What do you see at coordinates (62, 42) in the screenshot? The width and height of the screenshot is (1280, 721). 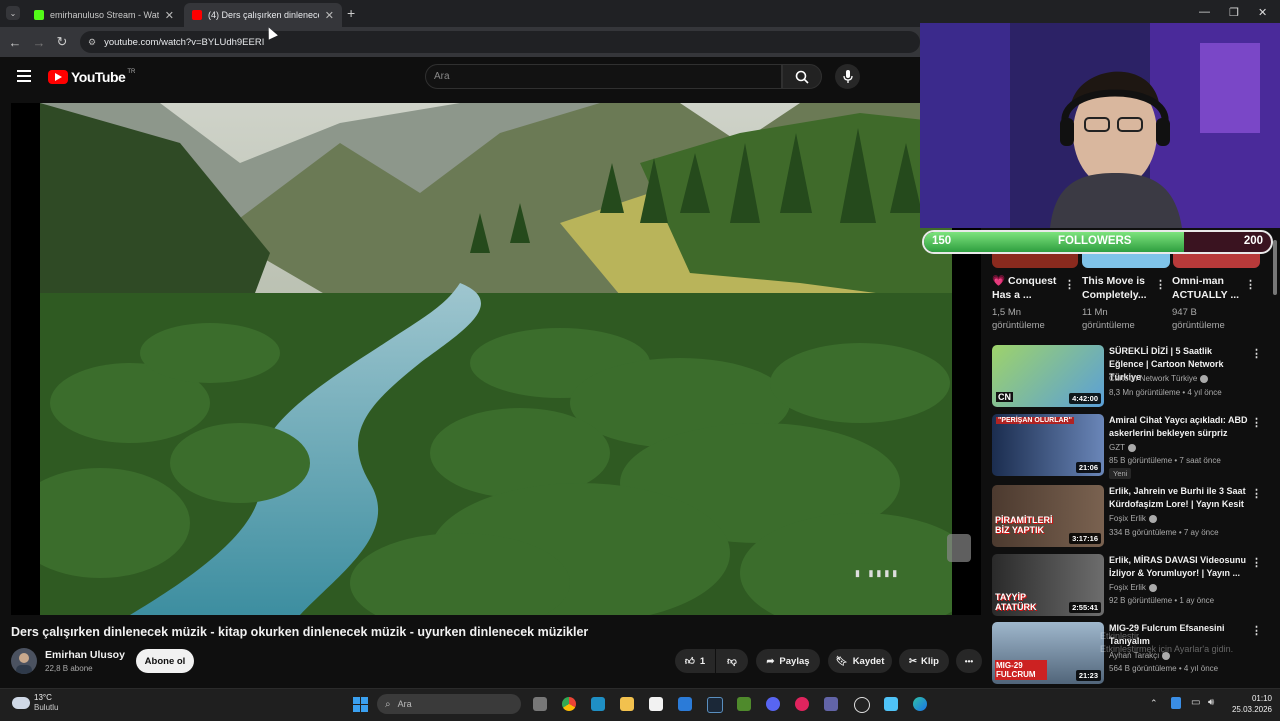 I see `reload-icon: ↻` at bounding box center [62, 42].